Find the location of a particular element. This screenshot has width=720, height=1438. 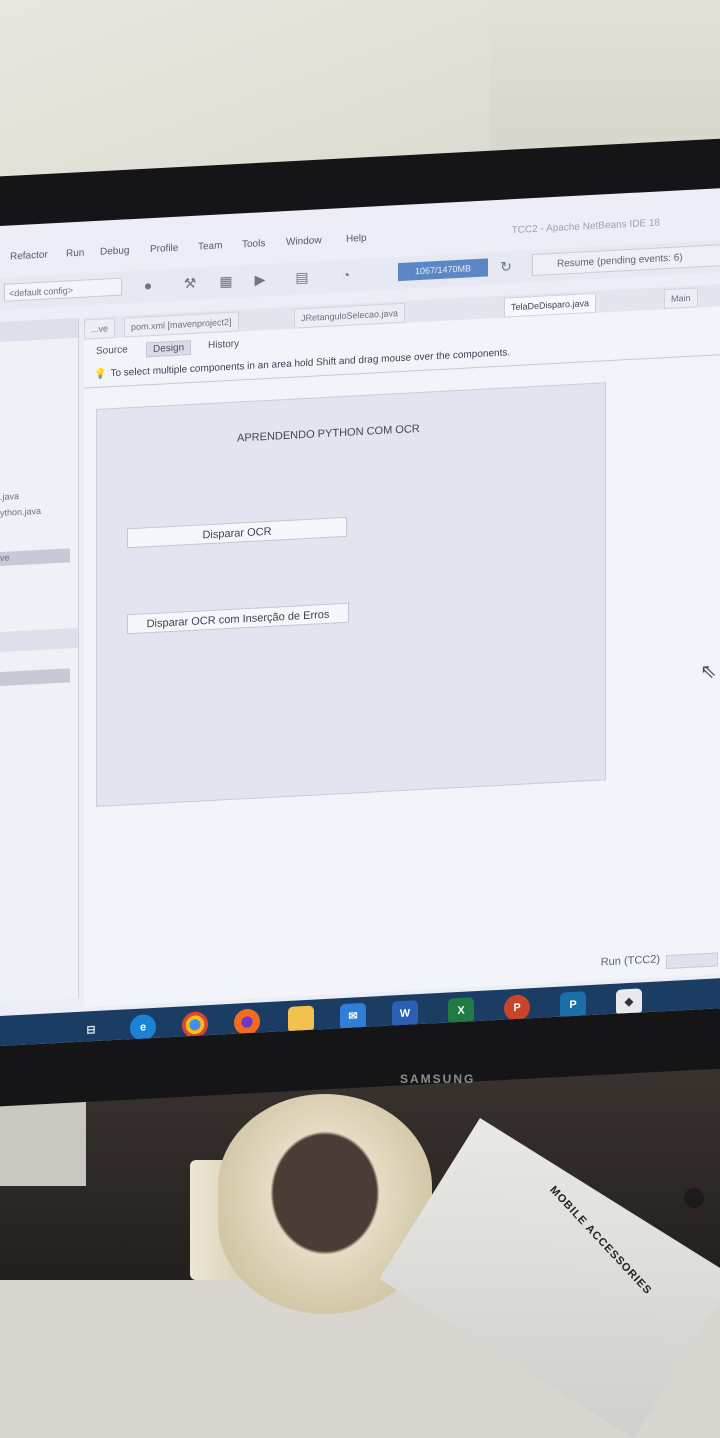

disparar-ocr-erros-button: Disparar OCR com Inserção de Erros is located at coordinates (238, 618).